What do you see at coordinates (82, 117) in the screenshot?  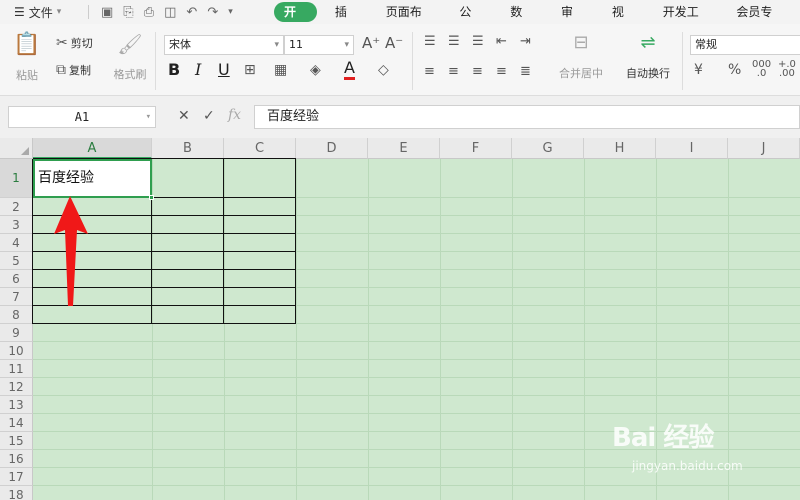 I see `name-box: A1 ▾` at bounding box center [82, 117].